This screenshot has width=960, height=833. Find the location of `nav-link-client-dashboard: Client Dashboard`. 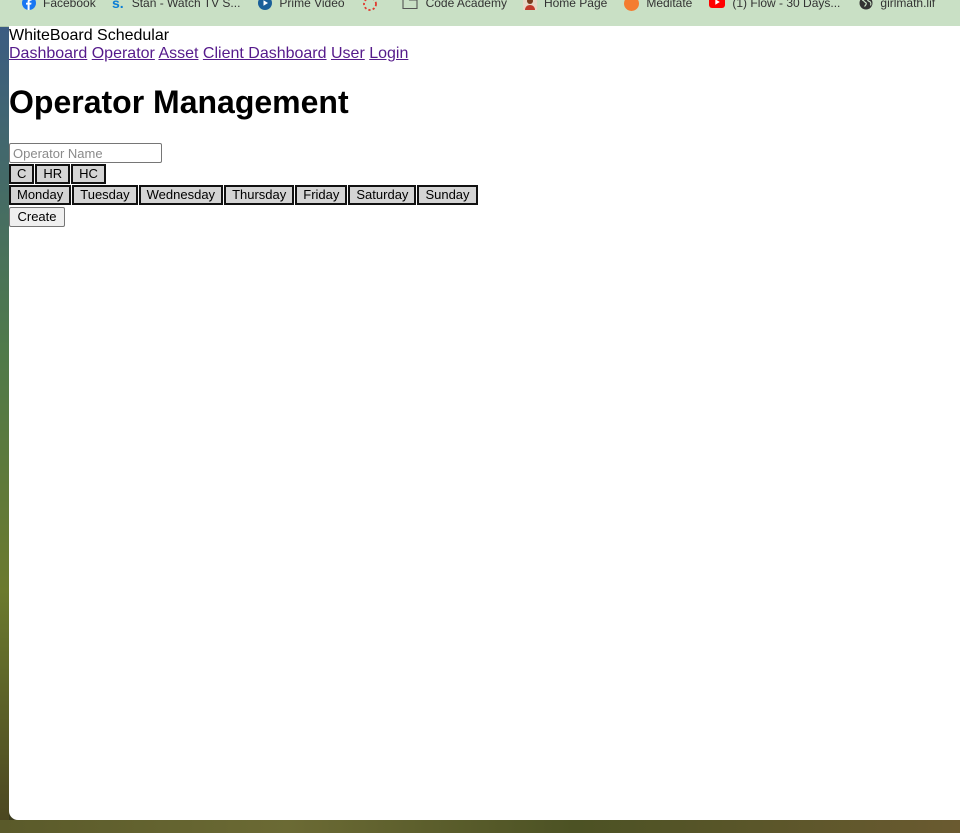

nav-link-client-dashboard: Client Dashboard is located at coordinates (265, 53).